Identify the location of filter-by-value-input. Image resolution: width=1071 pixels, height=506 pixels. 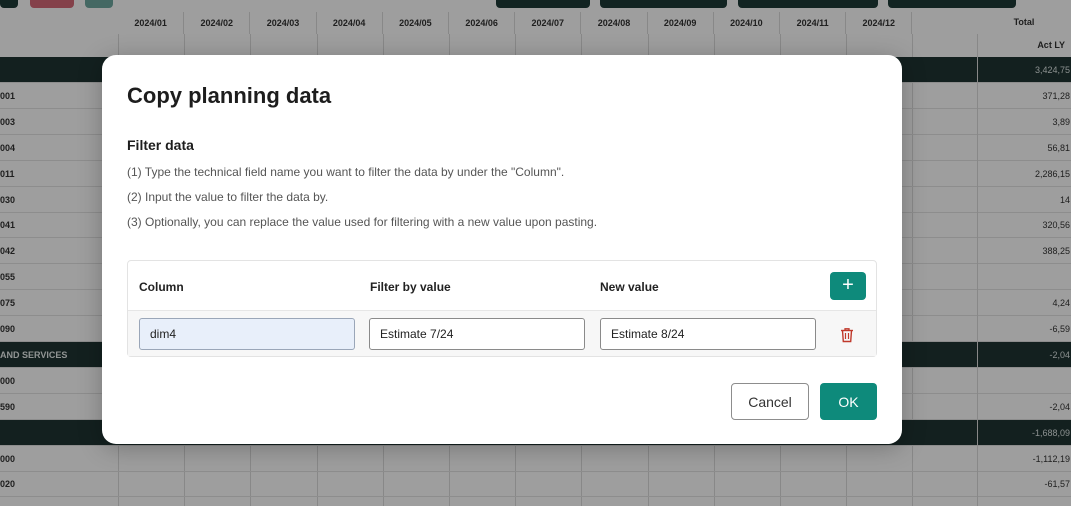
(477, 334).